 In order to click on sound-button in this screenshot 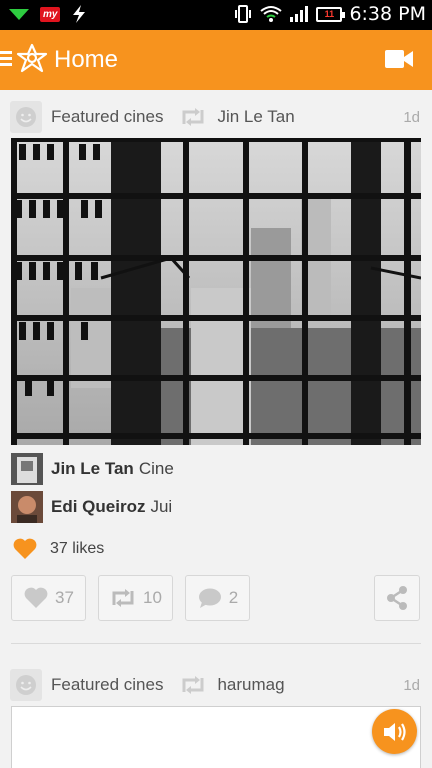, I will do `click(394, 731)`.